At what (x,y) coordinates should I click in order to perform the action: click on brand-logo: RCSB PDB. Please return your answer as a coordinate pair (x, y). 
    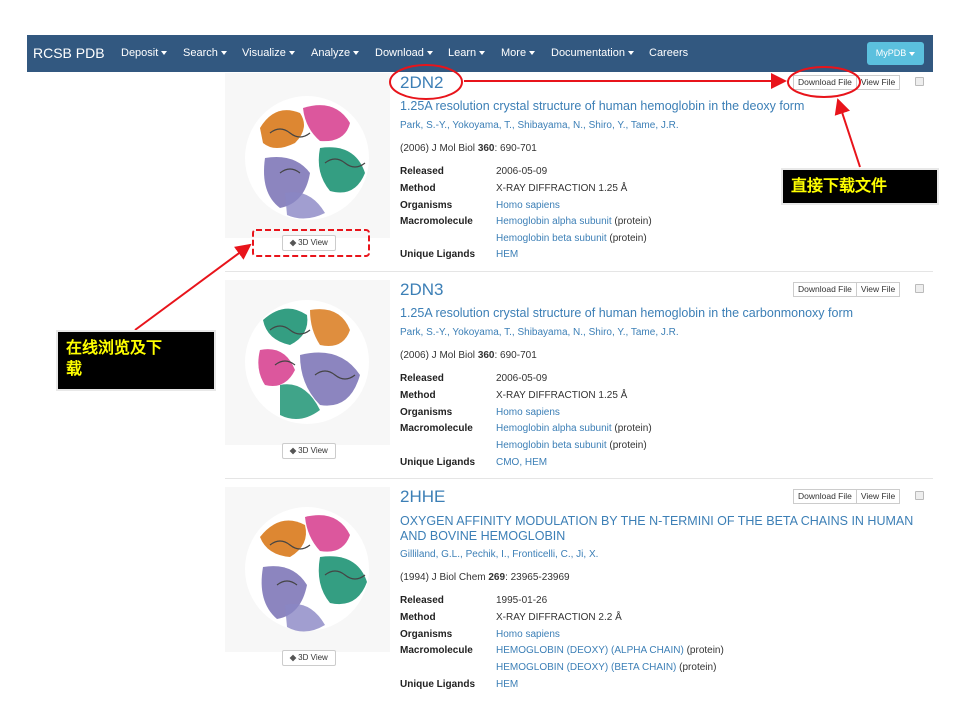
    Looking at the image, I should click on (69, 53).